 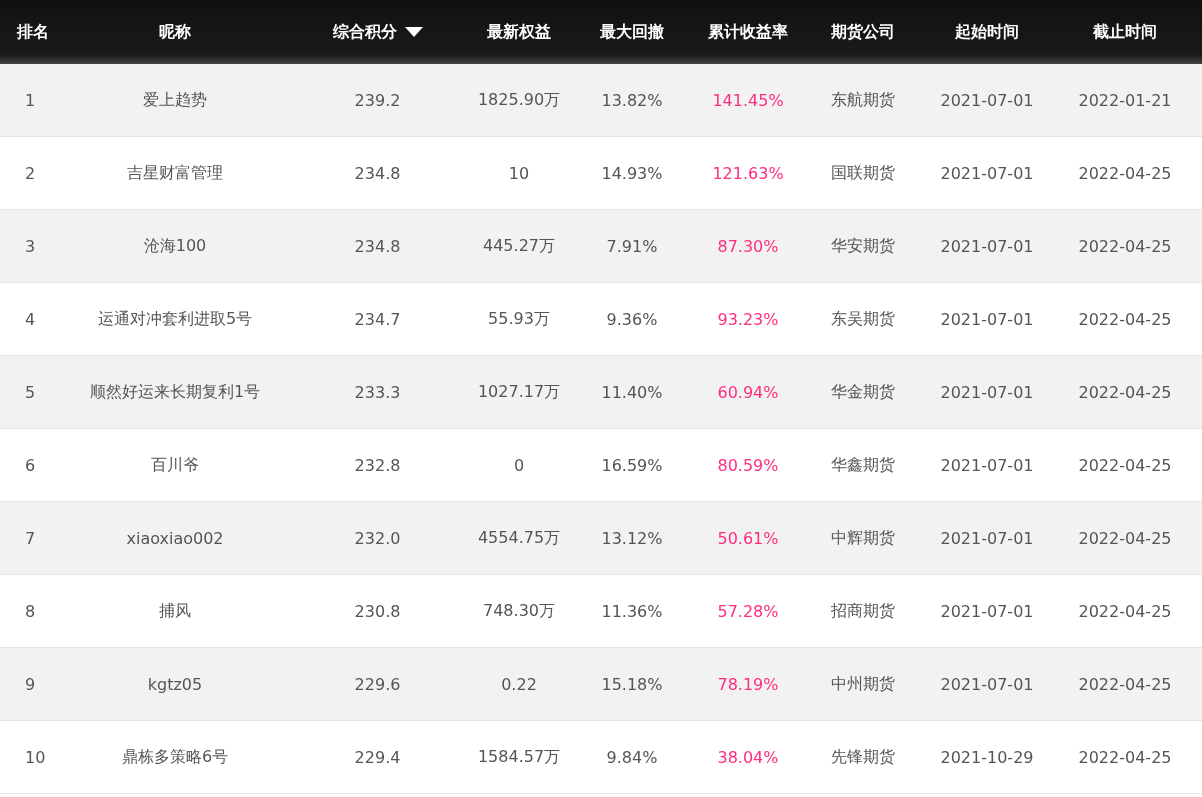 I want to click on table-cell: 9.84%, so click(x=632, y=757).